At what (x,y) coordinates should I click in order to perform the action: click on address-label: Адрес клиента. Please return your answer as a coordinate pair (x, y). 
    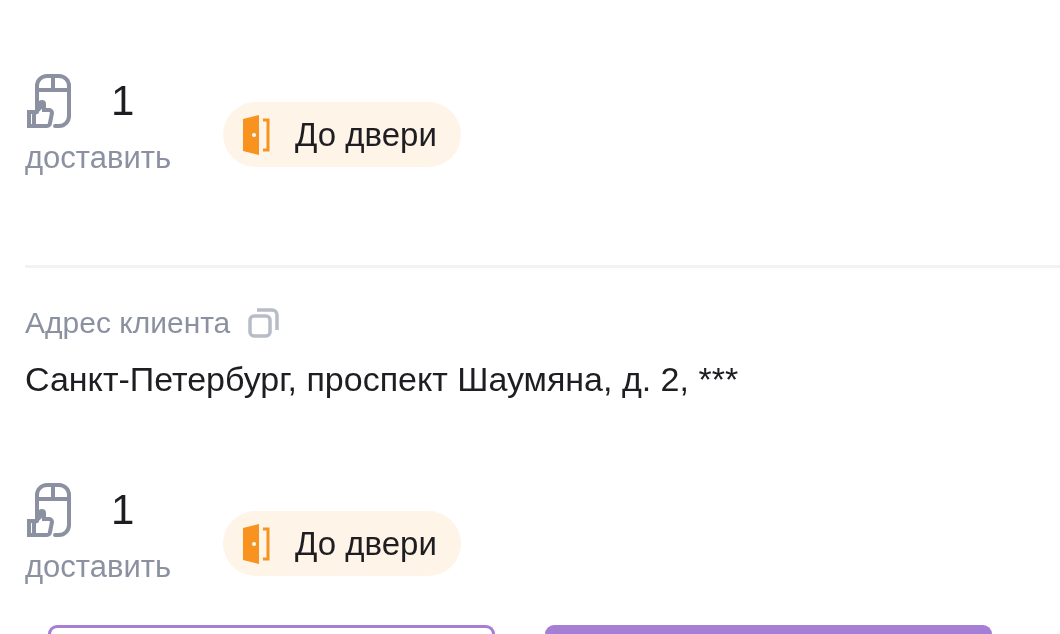
    Looking at the image, I should click on (128, 323).